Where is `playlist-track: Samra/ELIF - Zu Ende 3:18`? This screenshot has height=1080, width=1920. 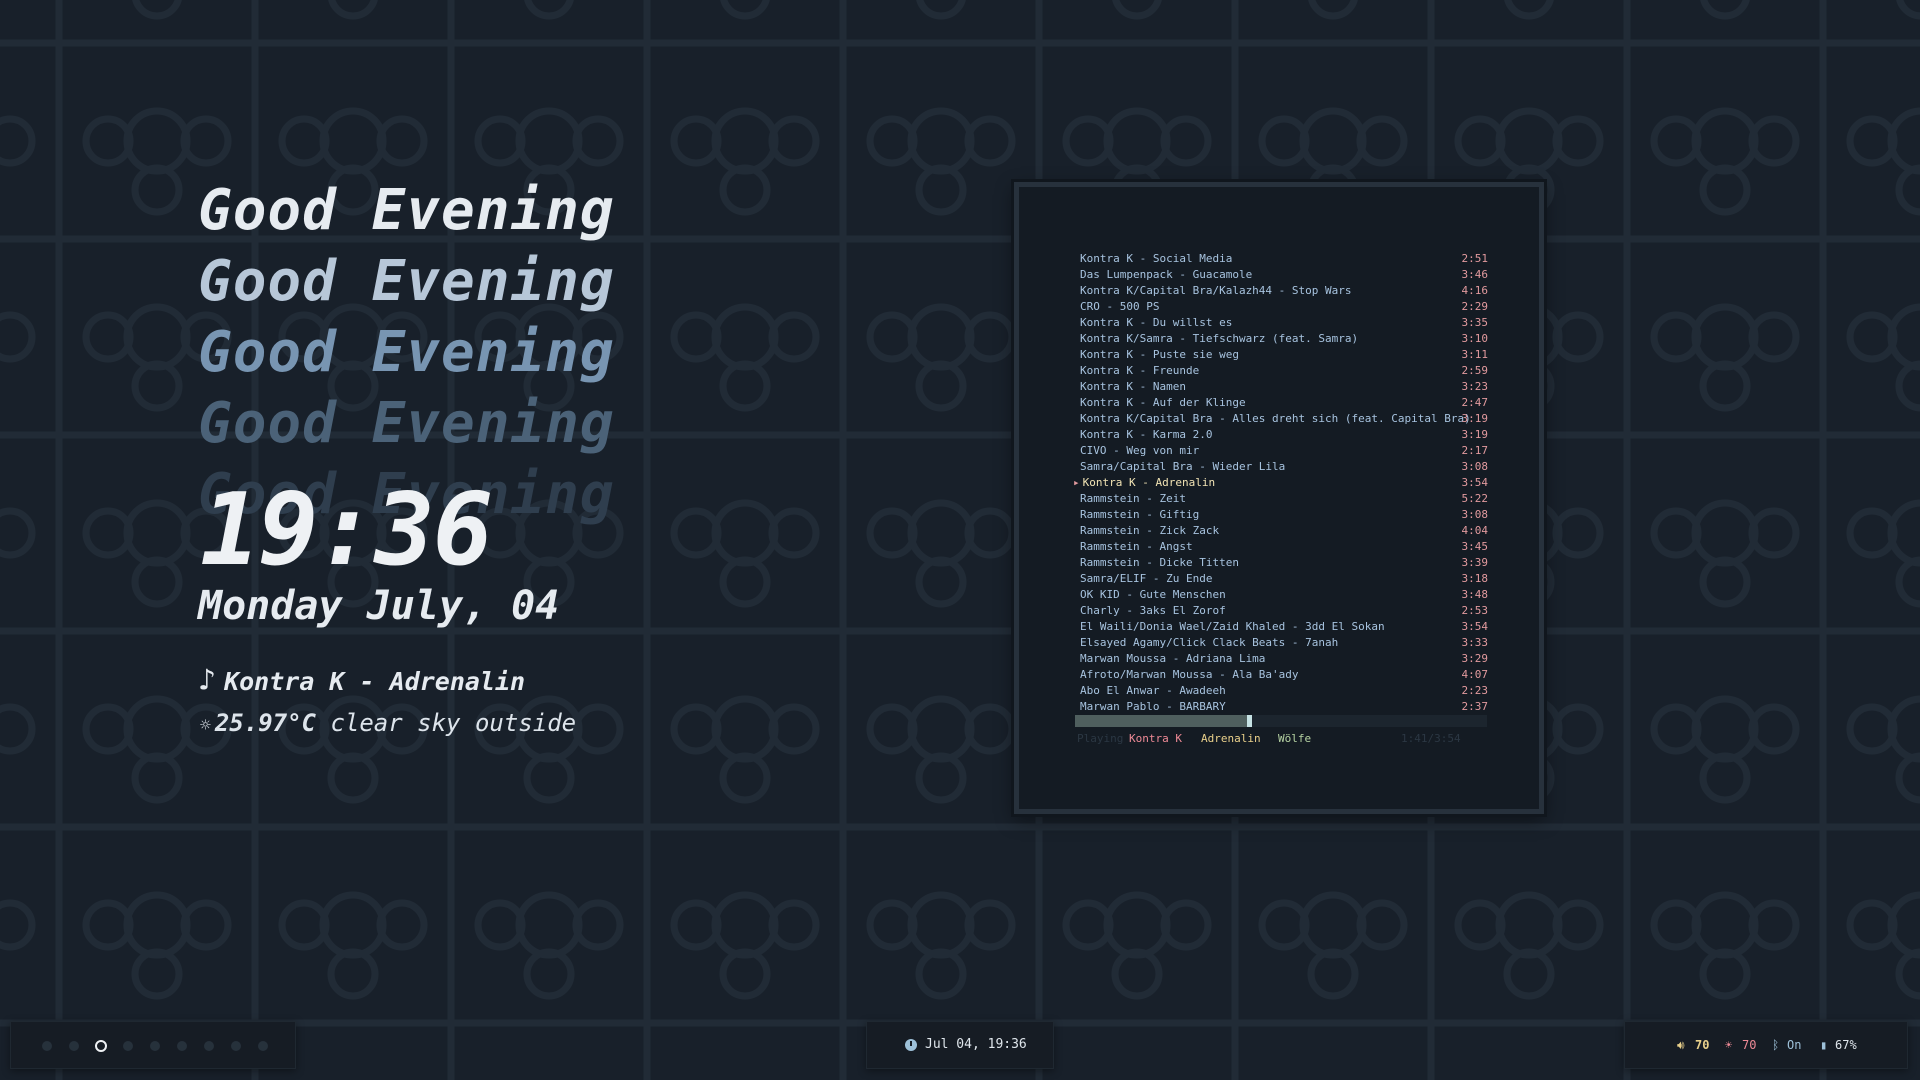
playlist-track: Samra/ELIF - Zu Ende 3:18 is located at coordinates (1284, 579).